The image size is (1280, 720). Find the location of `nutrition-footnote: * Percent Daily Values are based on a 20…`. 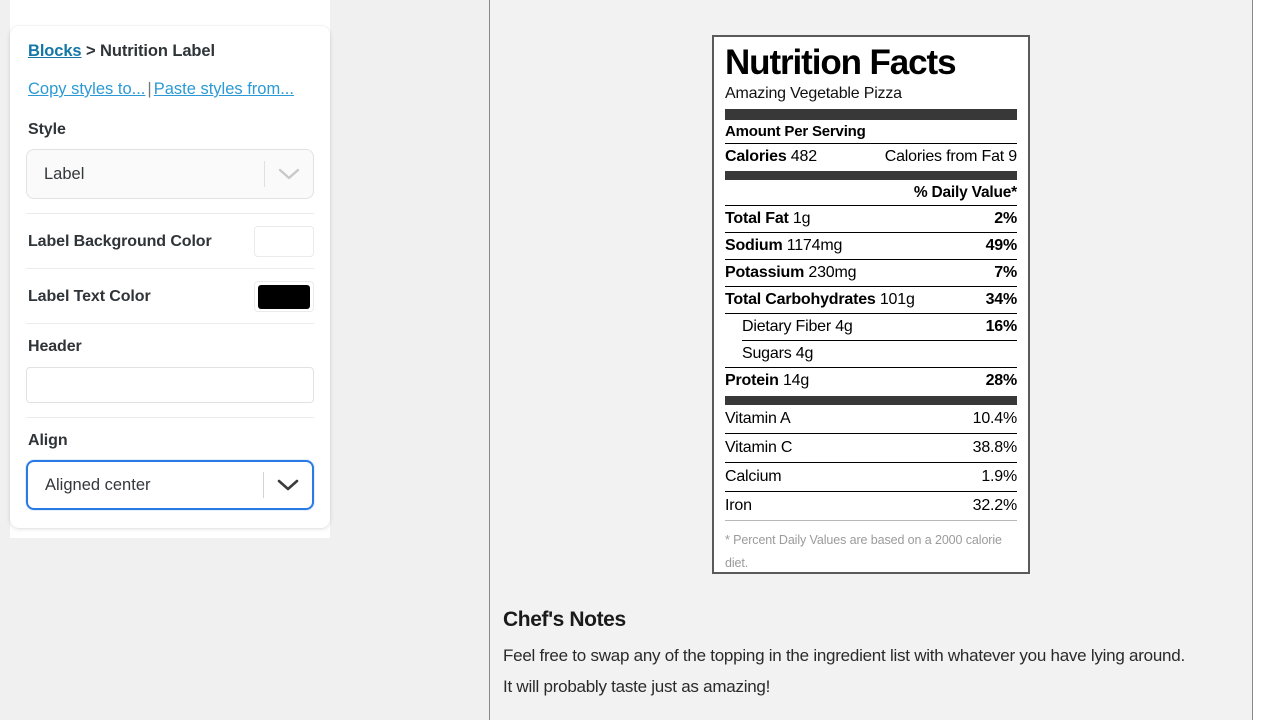

nutrition-footnote: * Percent Daily Values are based on a 20… is located at coordinates (863, 551).